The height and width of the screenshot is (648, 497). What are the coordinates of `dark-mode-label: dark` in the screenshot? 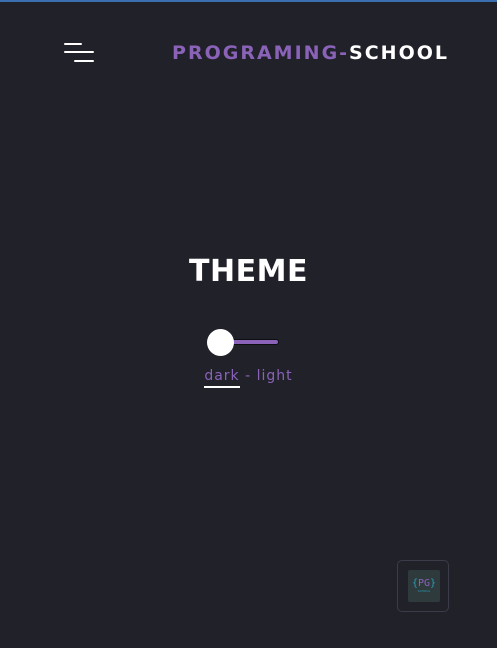 It's located at (222, 378).